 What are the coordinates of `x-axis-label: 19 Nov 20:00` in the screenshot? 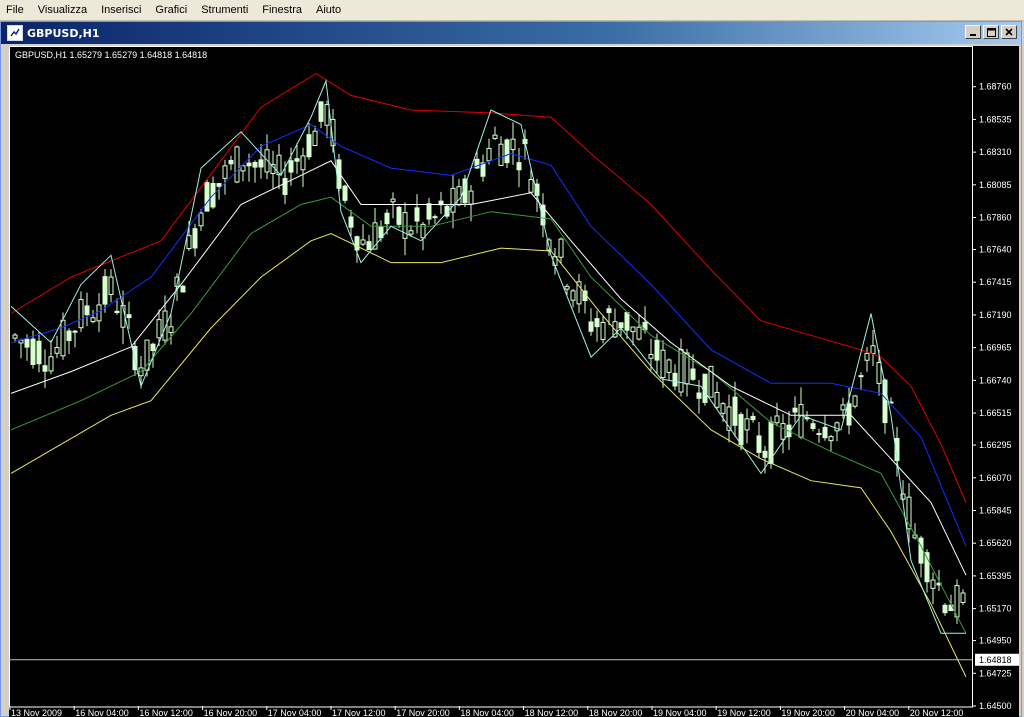 It's located at (808, 712).